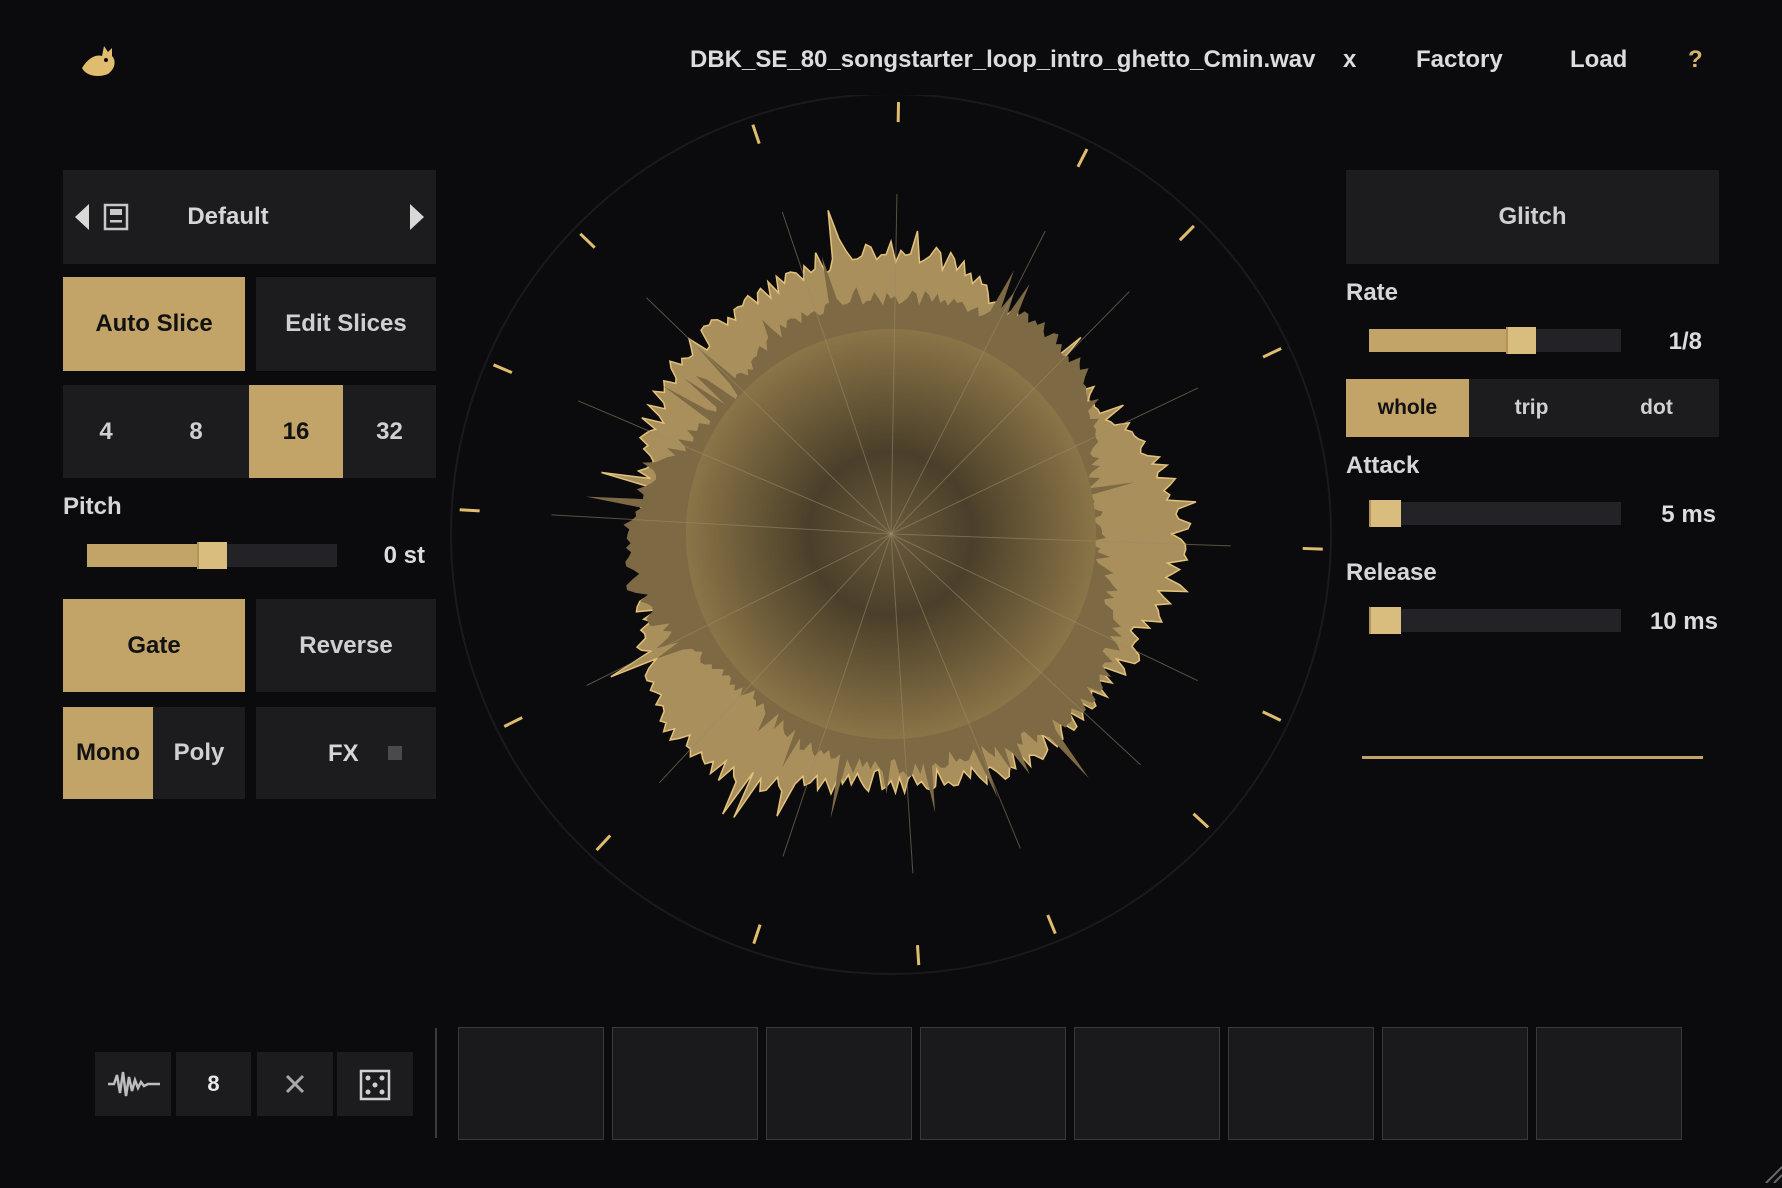 This screenshot has height=1188, width=1782. I want to click on preset-selector: Default, so click(249, 217).